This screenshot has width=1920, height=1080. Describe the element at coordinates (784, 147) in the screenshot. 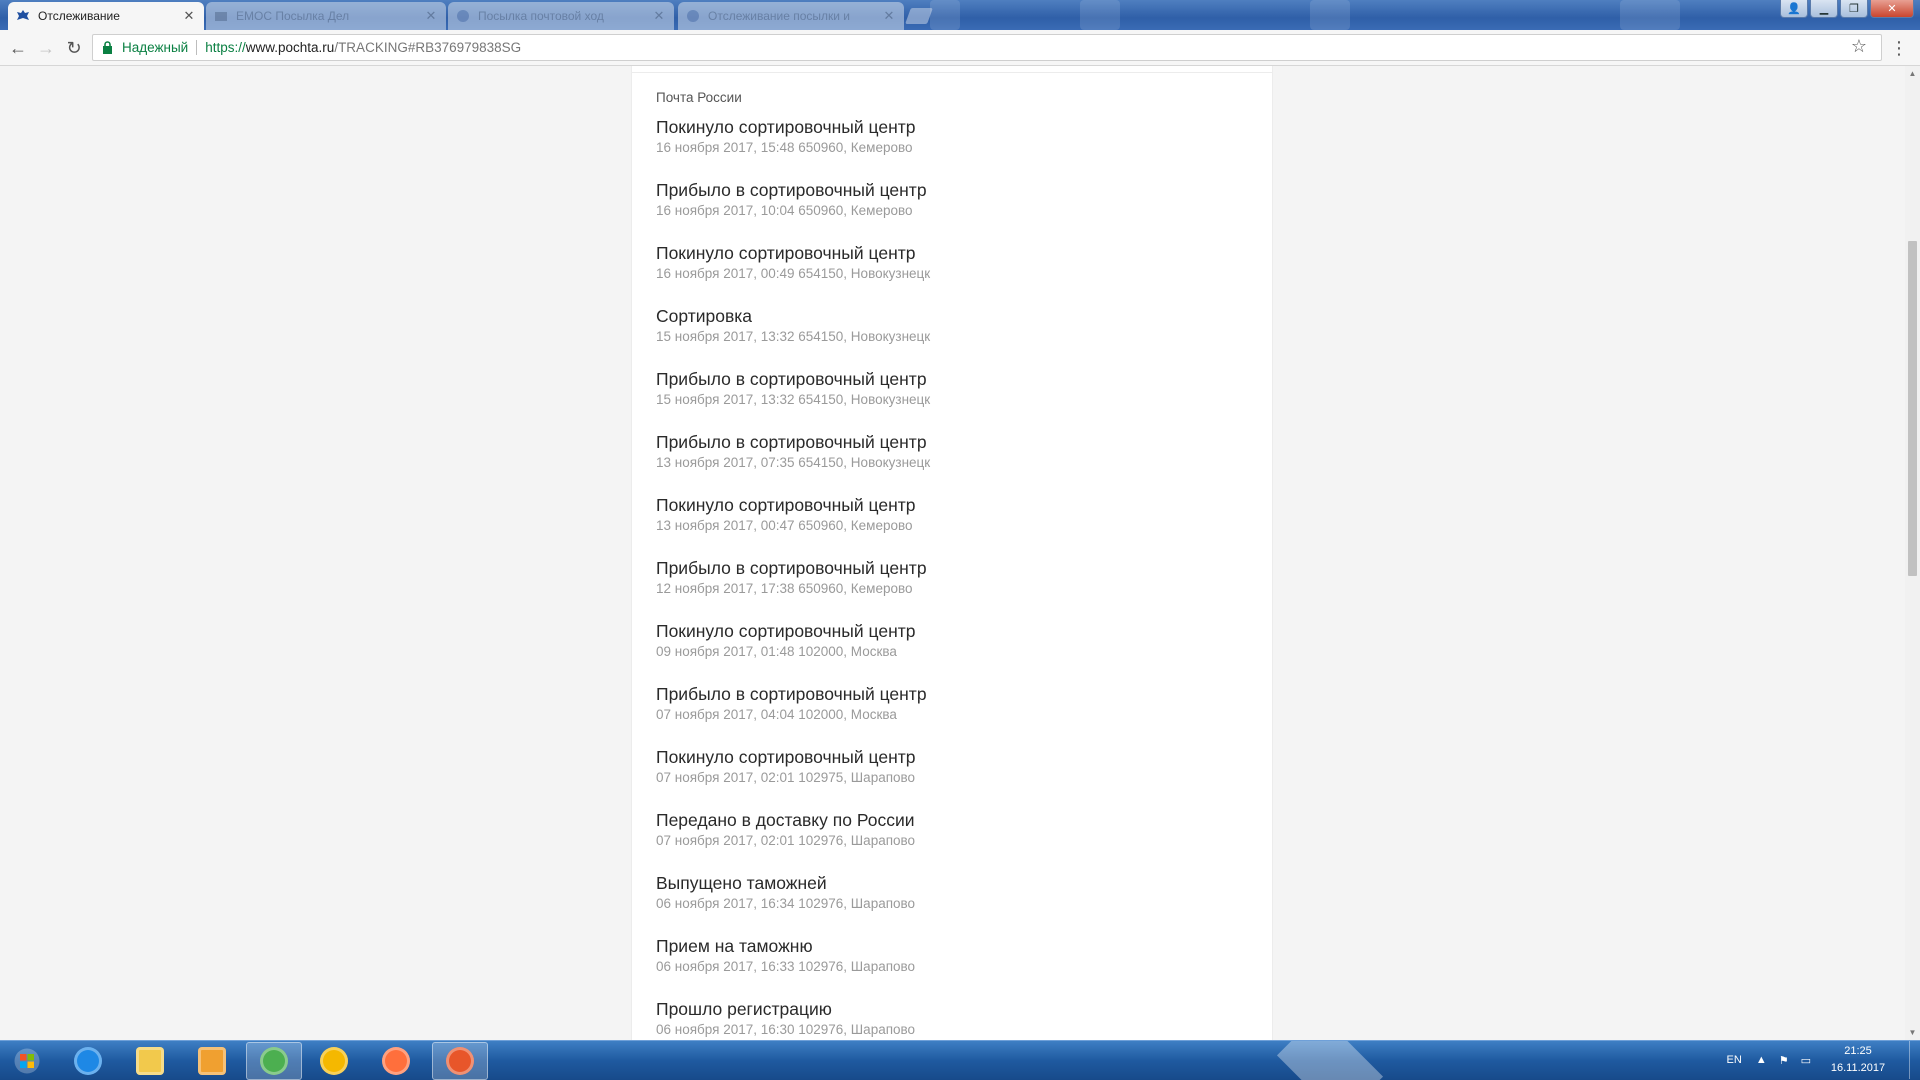

I see `event-meta: 16 ноября 2017, 15:48 650960, Кемерово` at that location.